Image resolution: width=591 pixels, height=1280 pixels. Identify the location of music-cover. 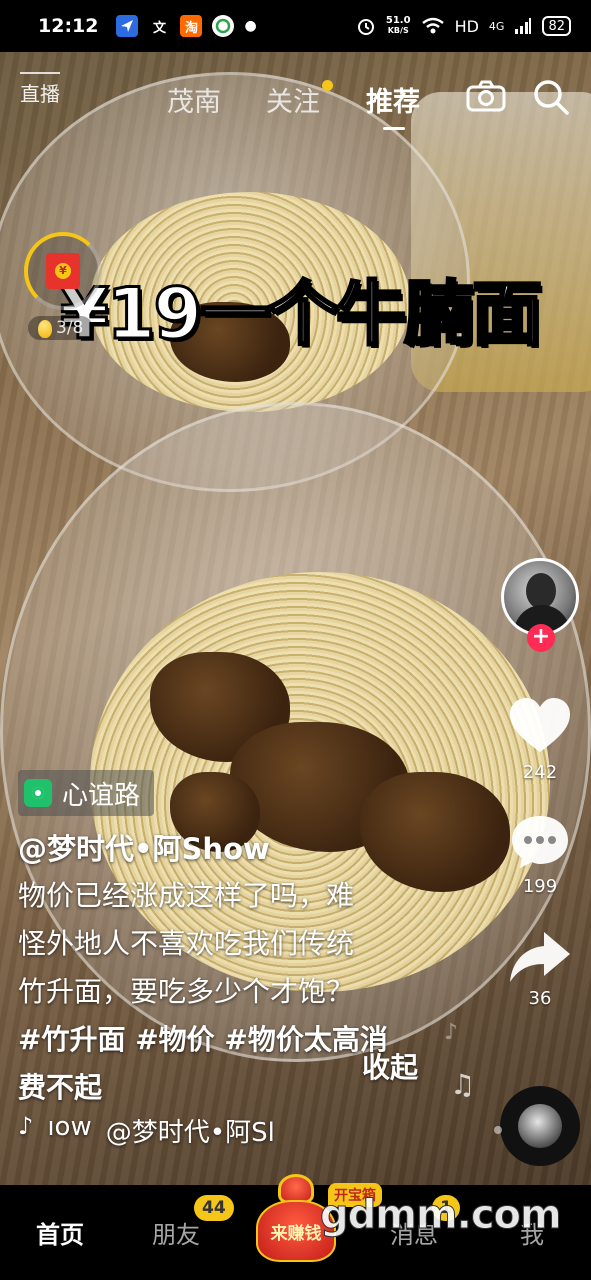
(540, 1126).